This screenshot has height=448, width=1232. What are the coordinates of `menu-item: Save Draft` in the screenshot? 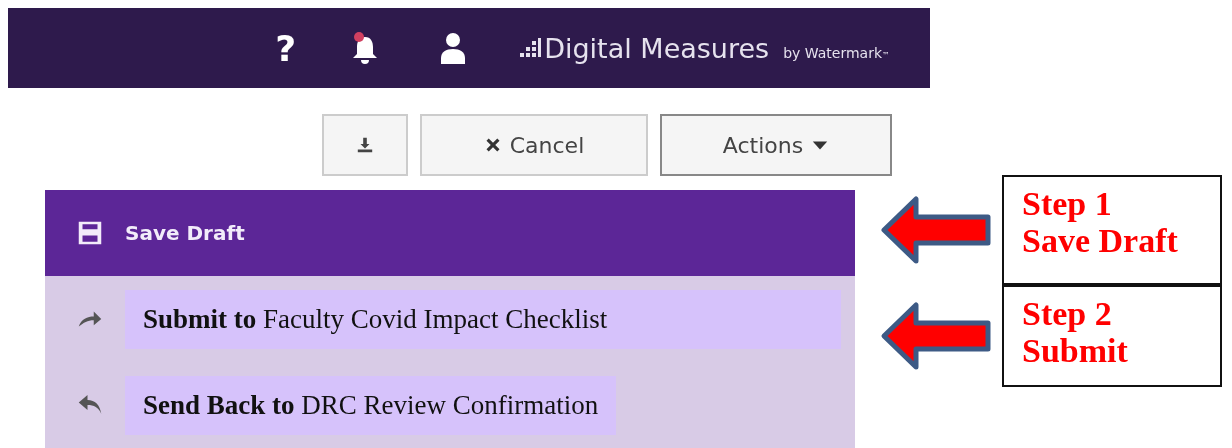 It's located at (450, 233).